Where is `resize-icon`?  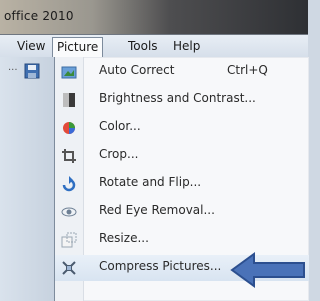
resize-icon is located at coordinates (69, 240).